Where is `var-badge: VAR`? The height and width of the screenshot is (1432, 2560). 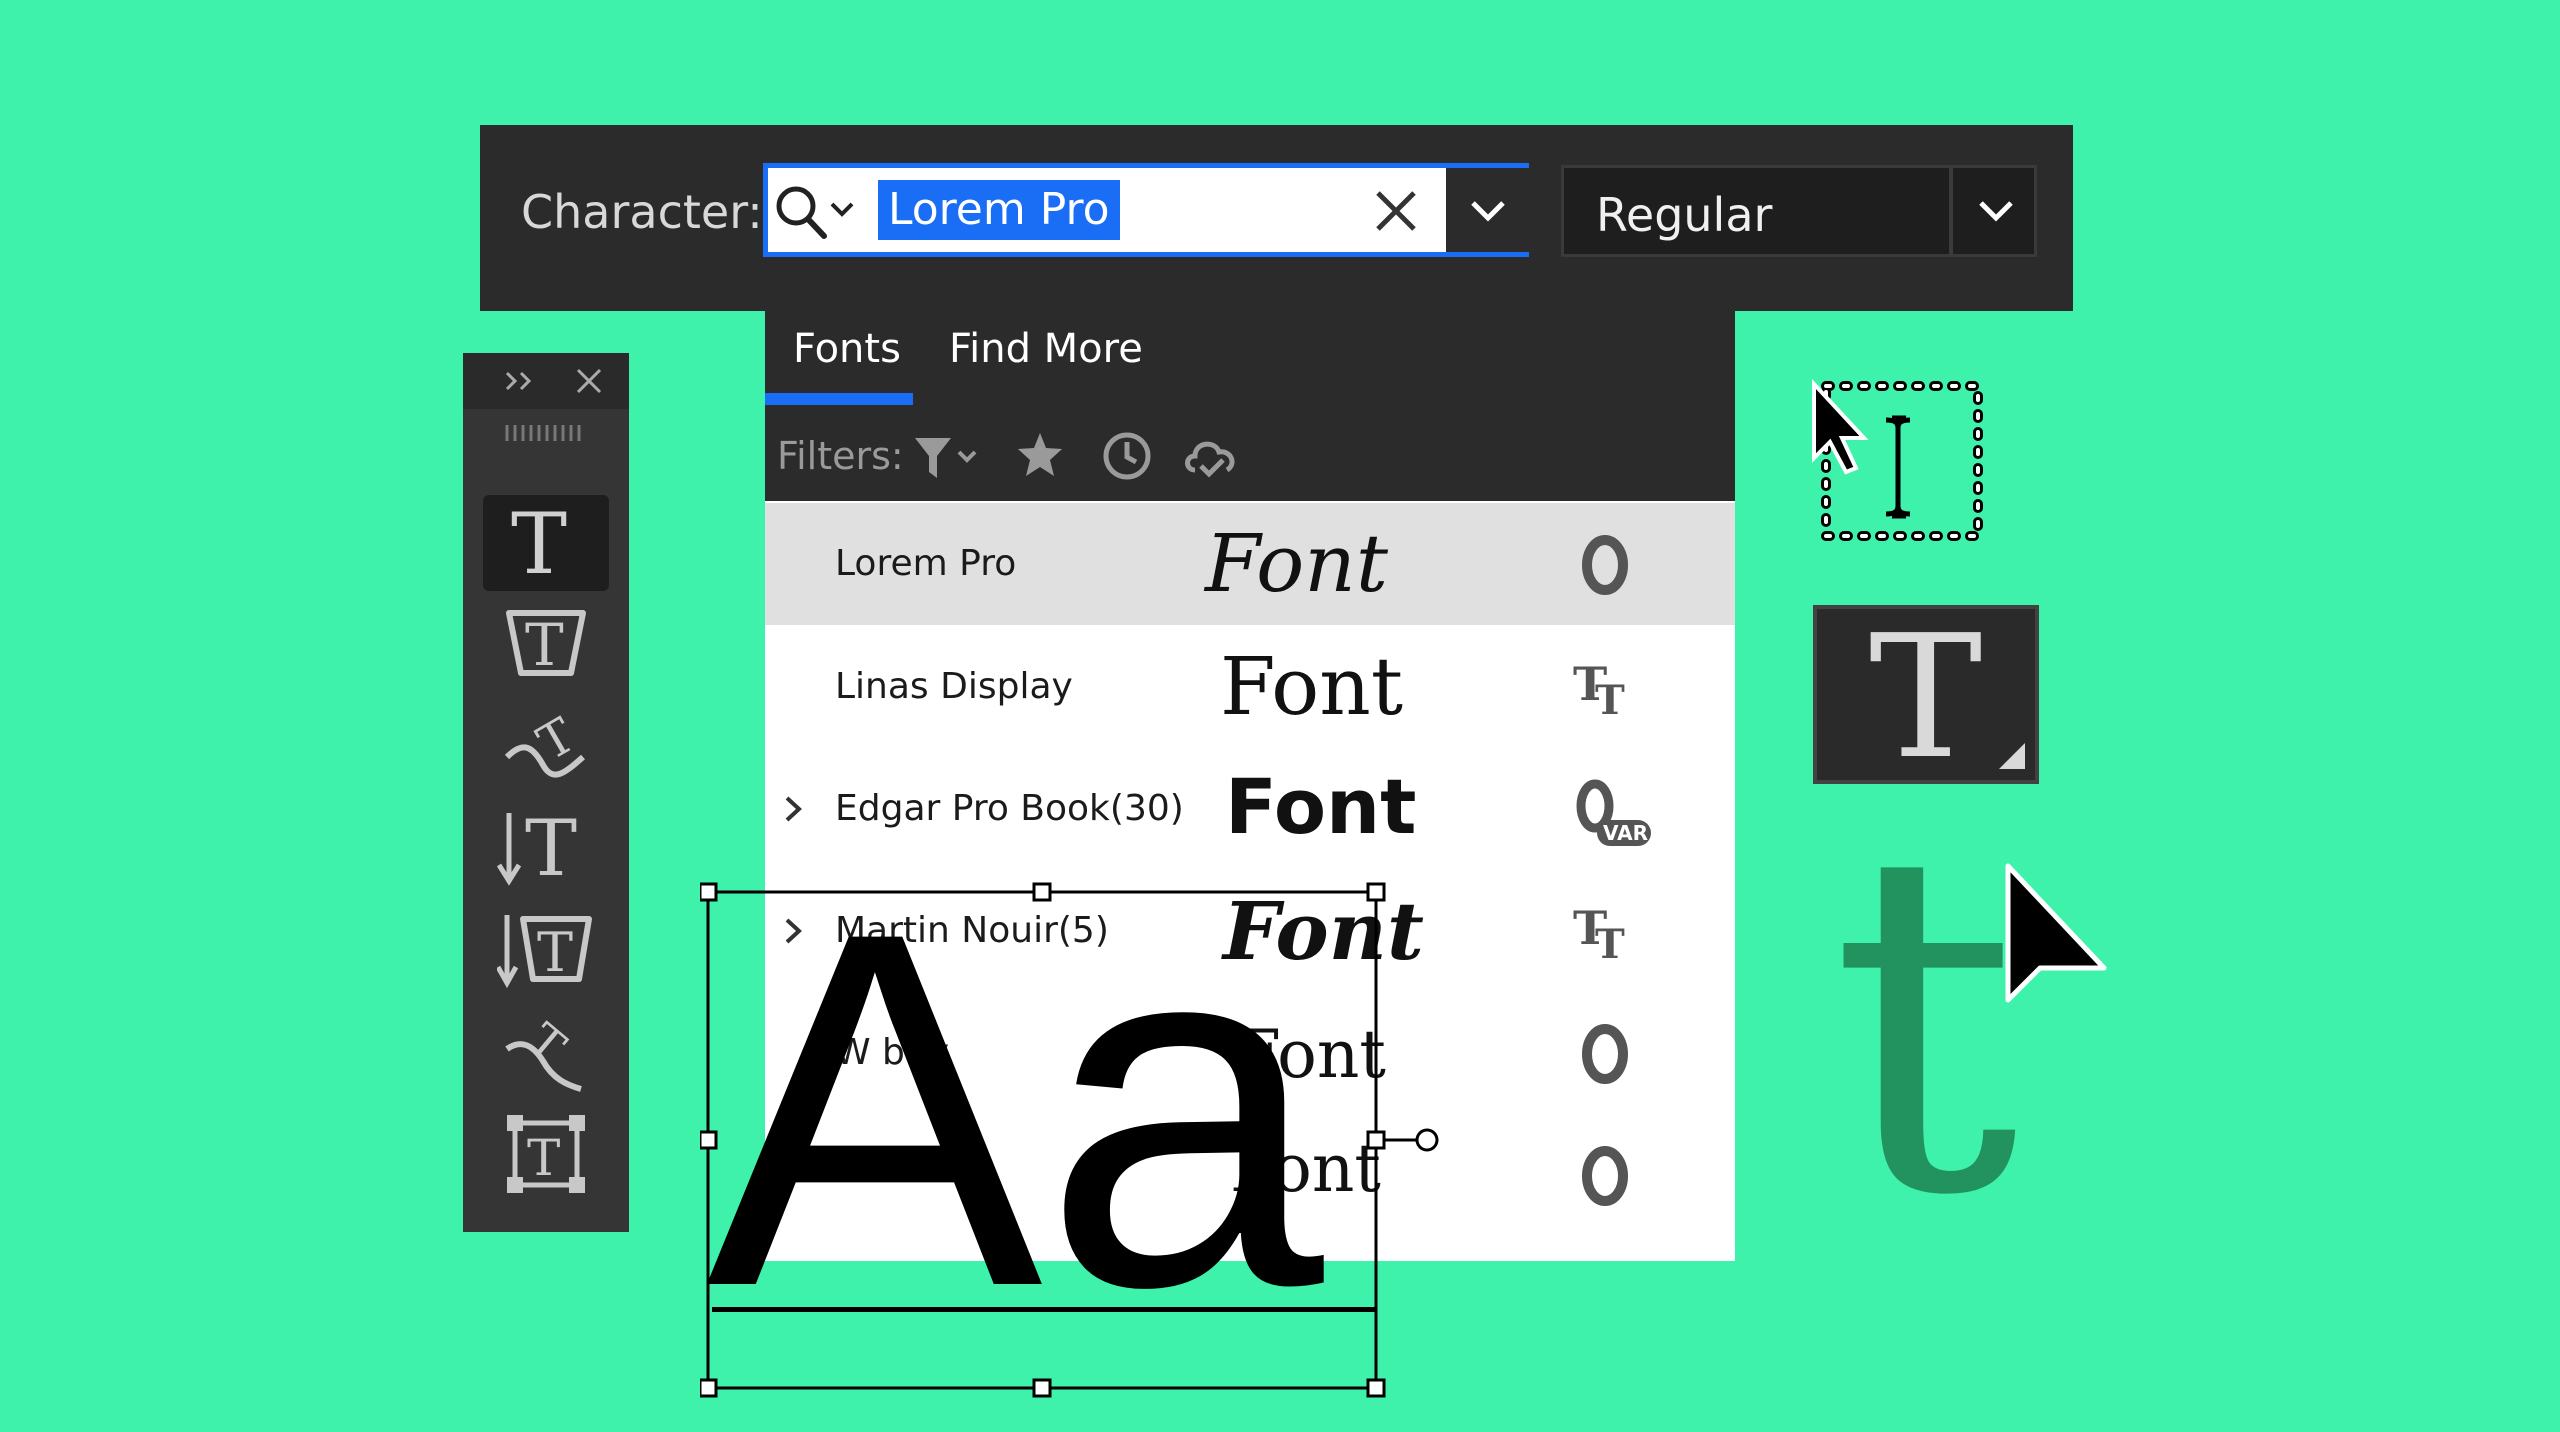
var-badge: VAR is located at coordinates (1625, 833).